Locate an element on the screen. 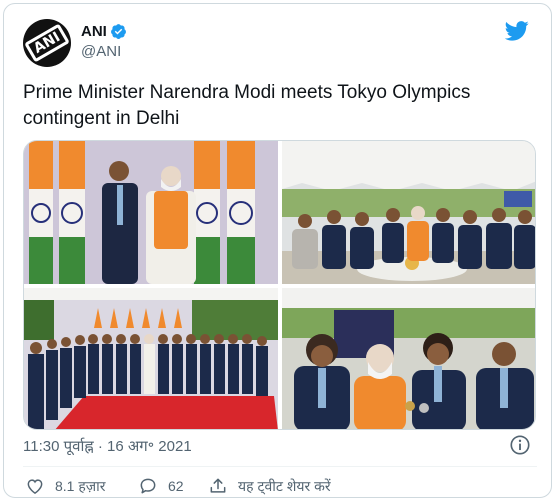 This screenshot has width=556, height=502. like-button: 8.1 हज़ार is located at coordinates (65, 486).